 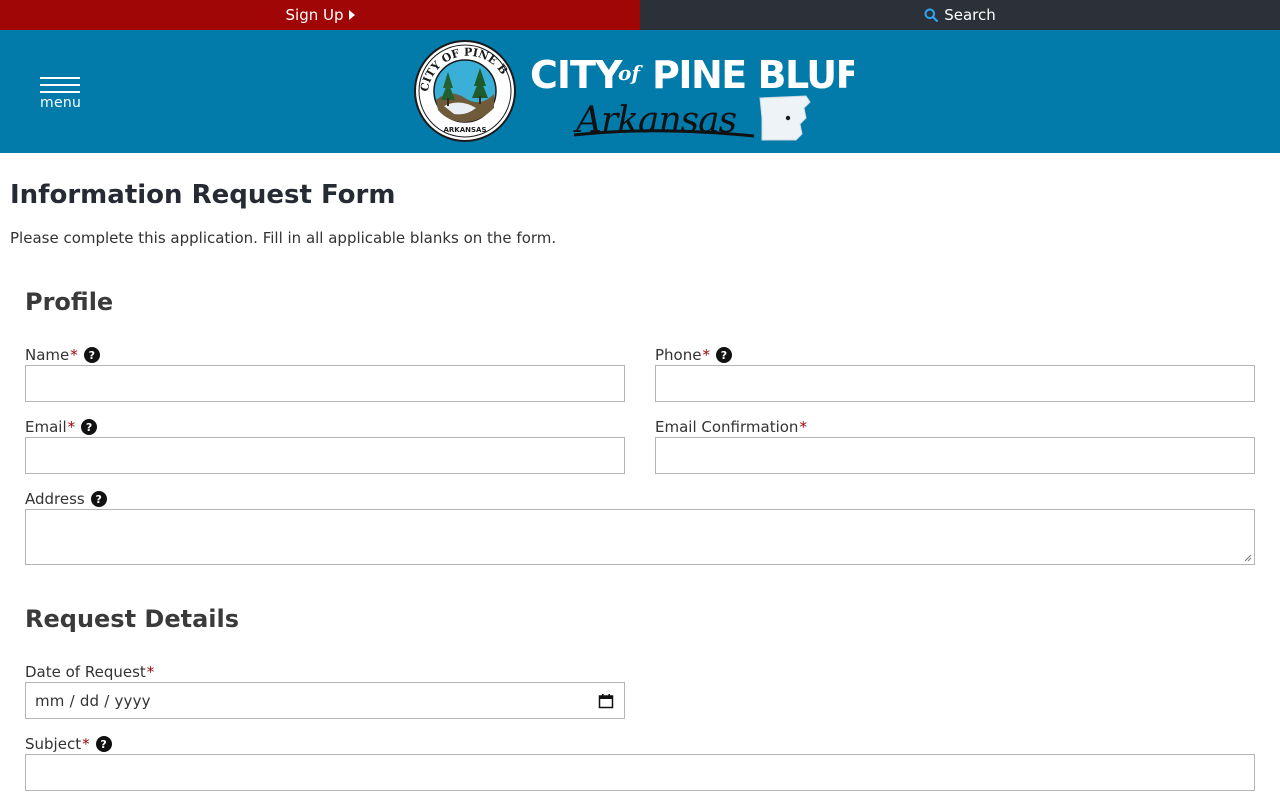 What do you see at coordinates (60, 78) in the screenshot?
I see `hamburger-icon` at bounding box center [60, 78].